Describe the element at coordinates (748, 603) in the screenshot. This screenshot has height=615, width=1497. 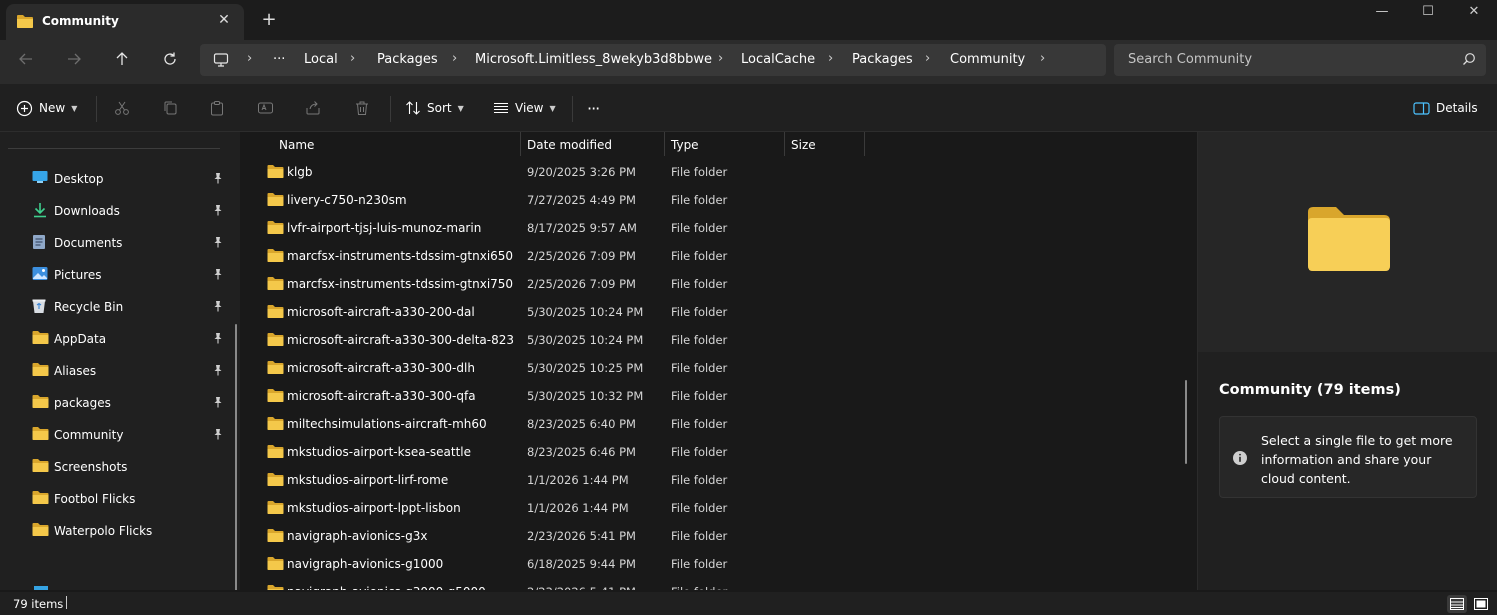
I see `status-bar: 79 items` at that location.